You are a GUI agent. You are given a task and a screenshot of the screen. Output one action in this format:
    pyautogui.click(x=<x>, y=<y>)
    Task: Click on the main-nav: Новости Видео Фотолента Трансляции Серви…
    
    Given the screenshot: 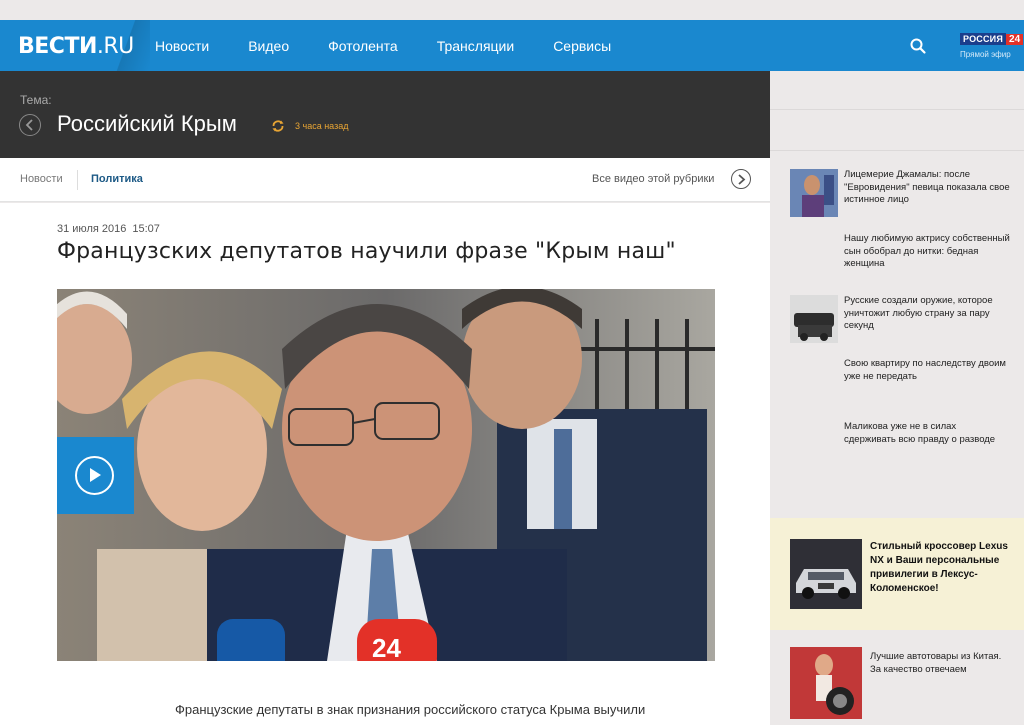 What is the action you would take?
    pyautogui.click(x=383, y=45)
    